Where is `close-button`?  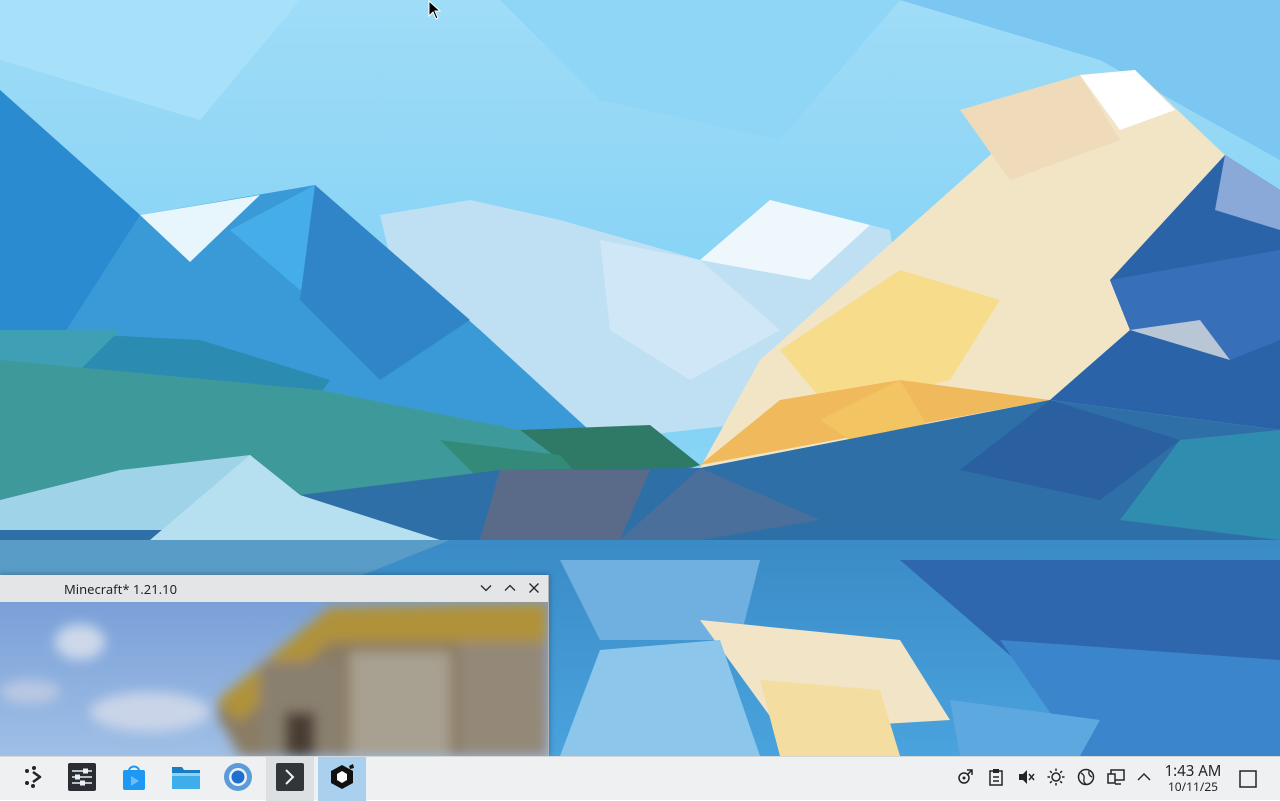 close-button is located at coordinates (534, 588).